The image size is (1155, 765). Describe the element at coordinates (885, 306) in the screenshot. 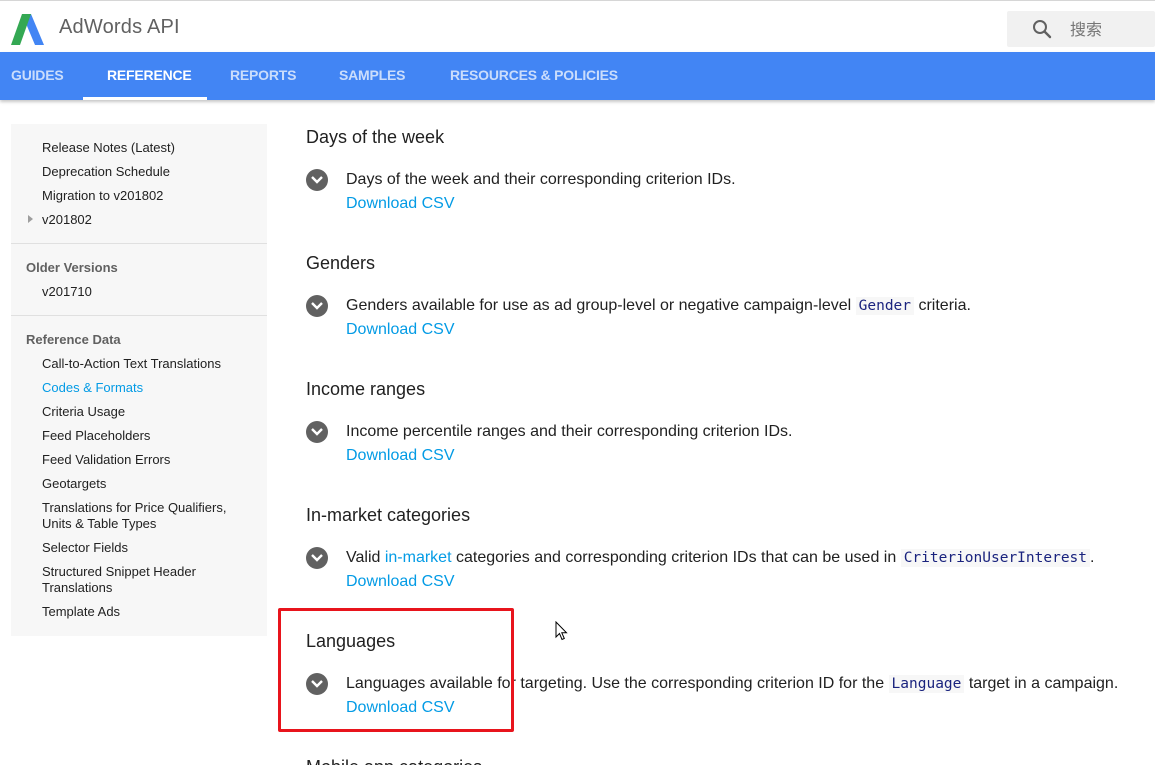

I see `code-gender: Gender` at that location.